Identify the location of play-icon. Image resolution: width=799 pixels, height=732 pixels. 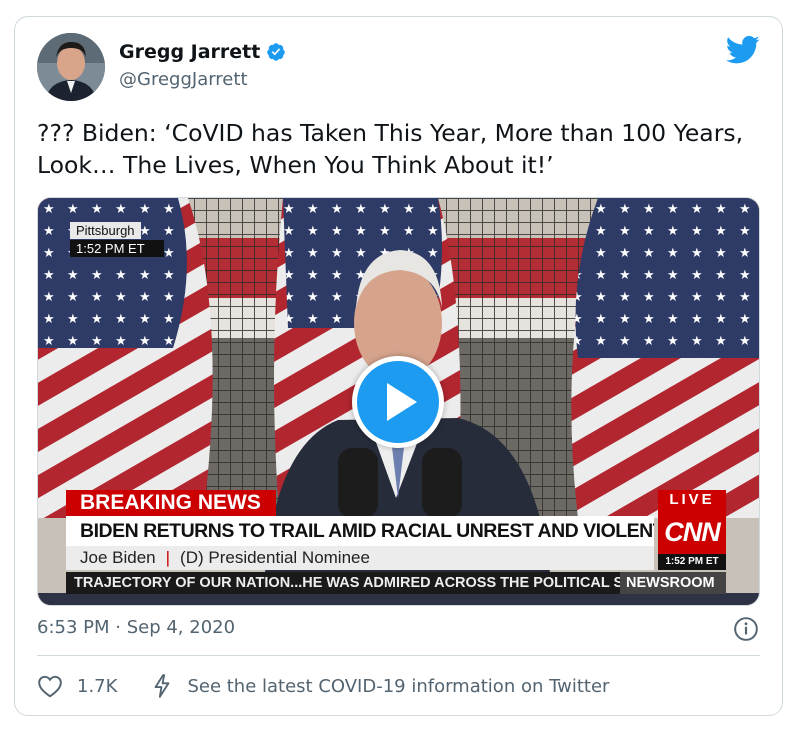
(402, 402).